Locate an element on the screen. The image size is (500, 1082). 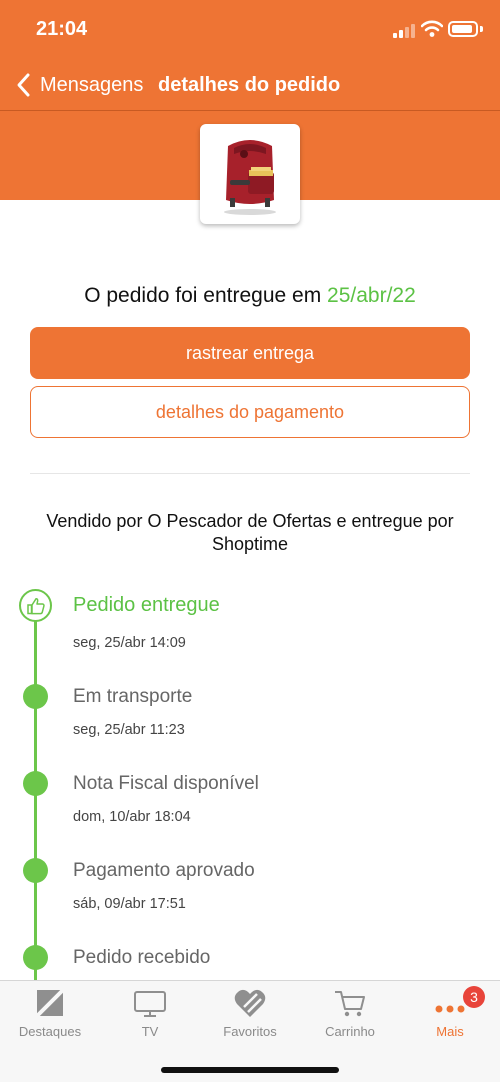
navigation-bar: Mensagens detalhes do pedido is located at coordinates (250, 85).